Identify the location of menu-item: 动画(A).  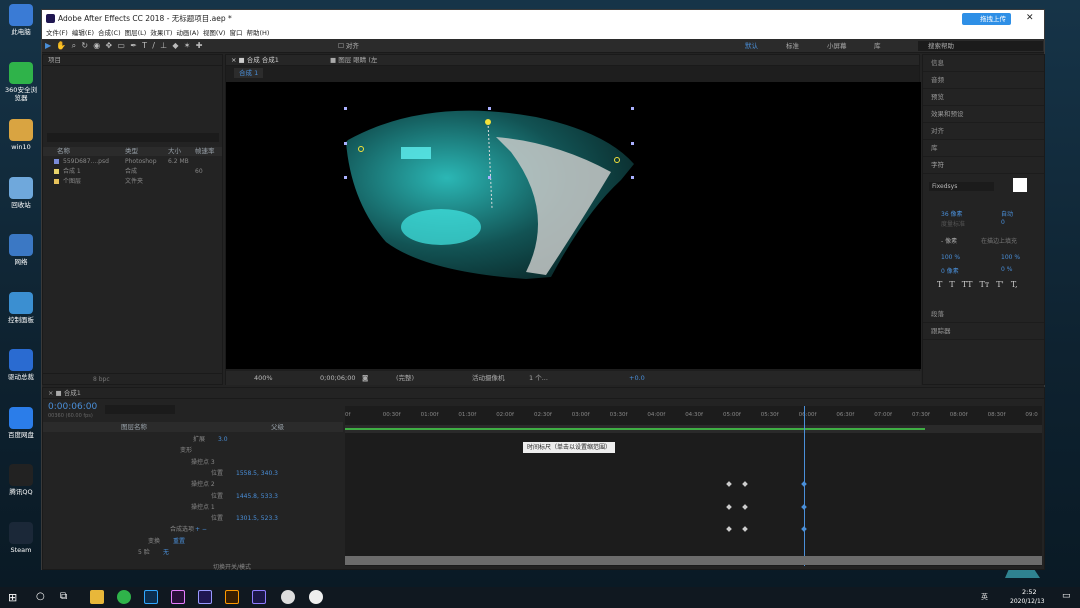
(187, 33).